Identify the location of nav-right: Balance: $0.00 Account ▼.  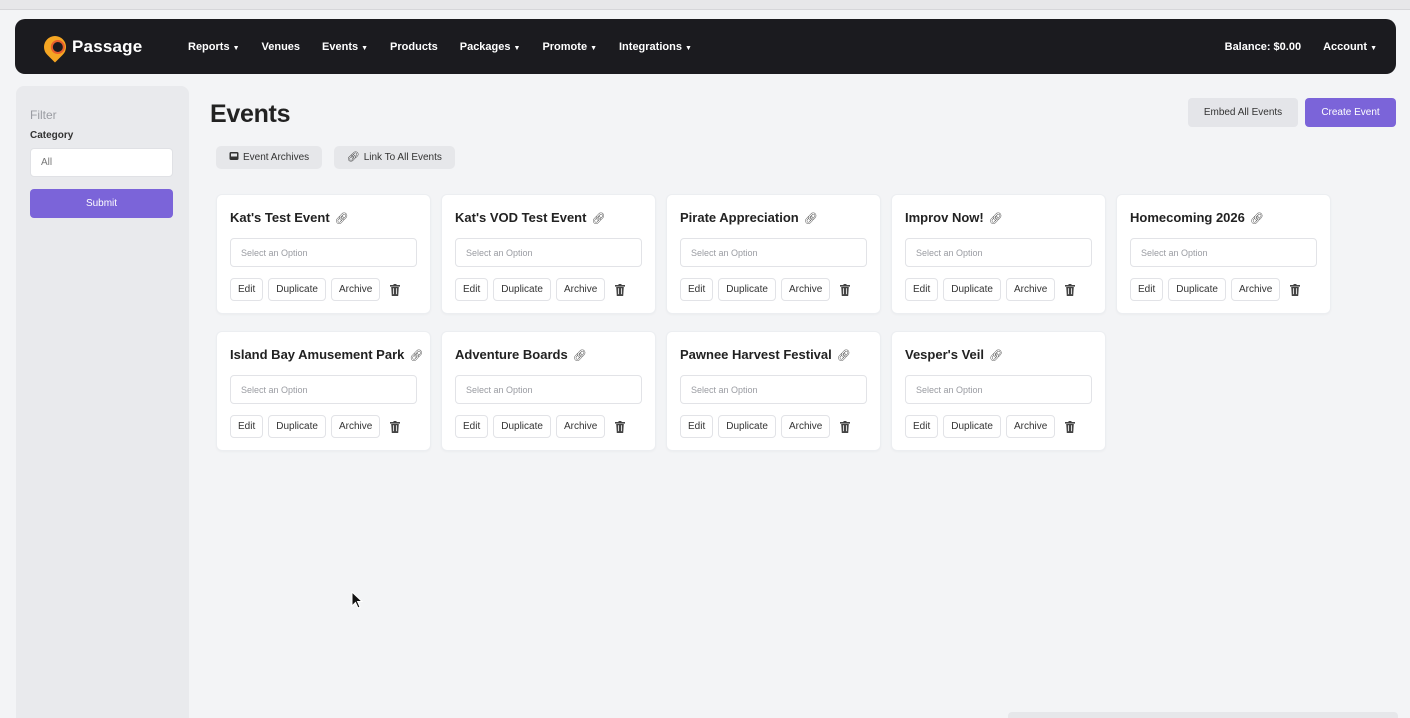
(1301, 47).